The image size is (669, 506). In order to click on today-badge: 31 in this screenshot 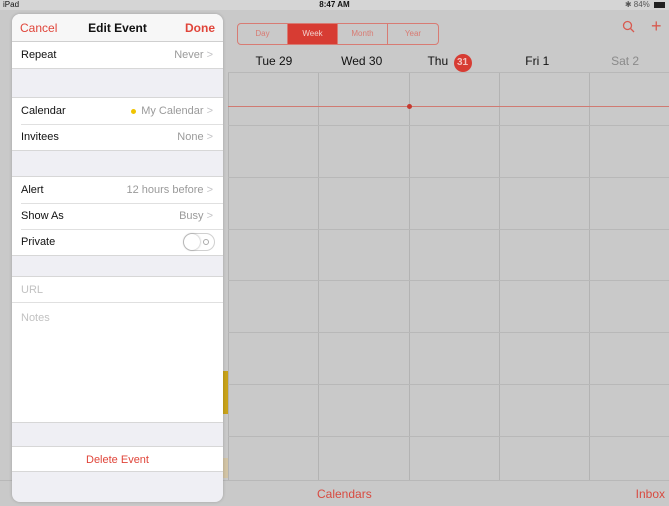, I will do `click(462, 63)`.